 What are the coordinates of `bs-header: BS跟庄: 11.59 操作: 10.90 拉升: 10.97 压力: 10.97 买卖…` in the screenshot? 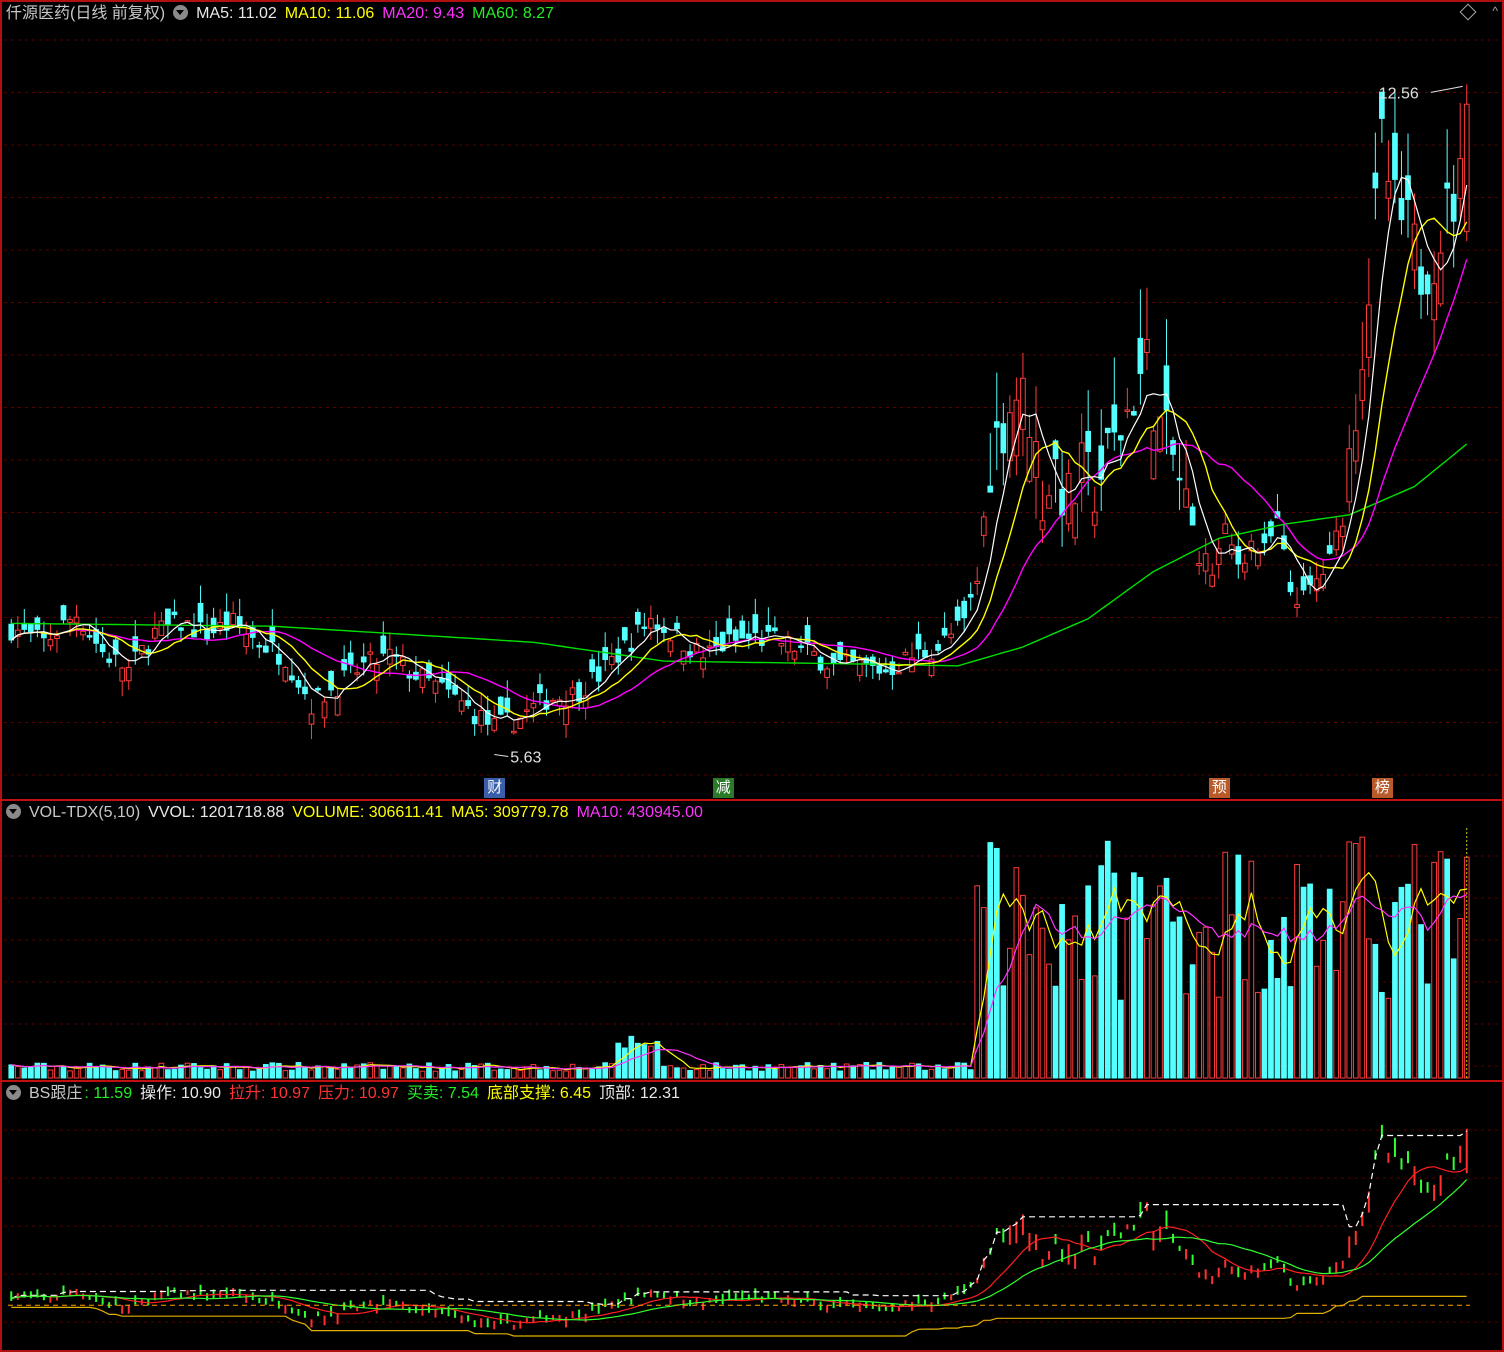 It's located at (347, 1094).